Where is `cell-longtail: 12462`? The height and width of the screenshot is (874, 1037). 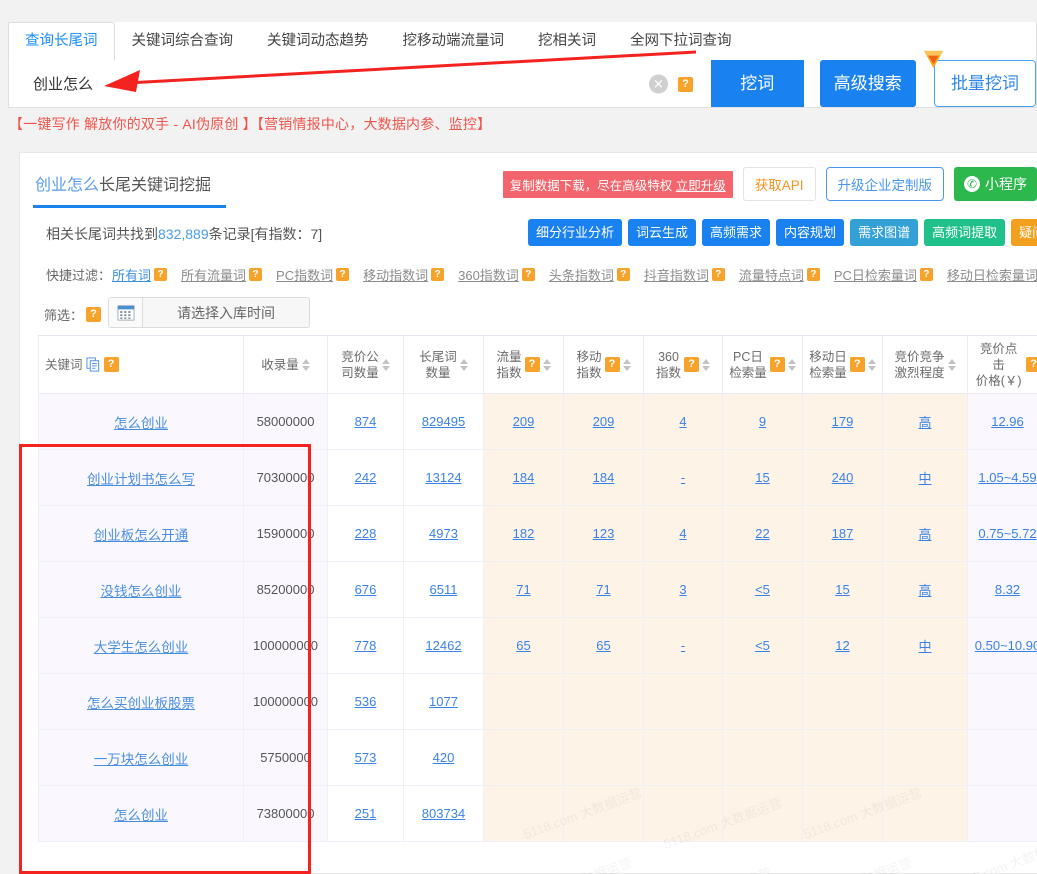
cell-longtail: 12462 is located at coordinates (443, 645).